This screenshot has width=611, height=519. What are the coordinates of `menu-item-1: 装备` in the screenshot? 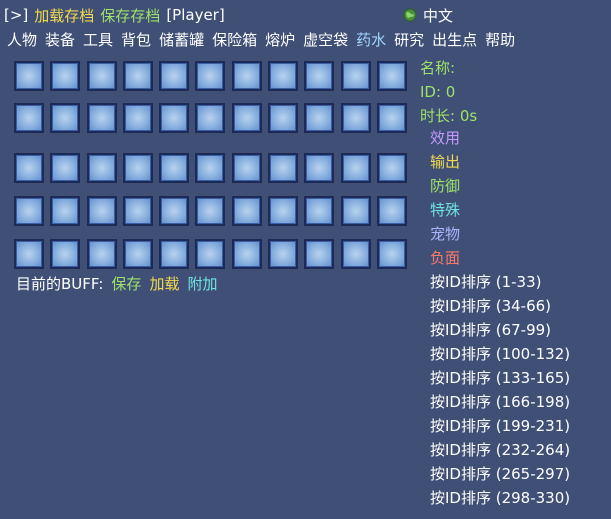 It's located at (60, 39).